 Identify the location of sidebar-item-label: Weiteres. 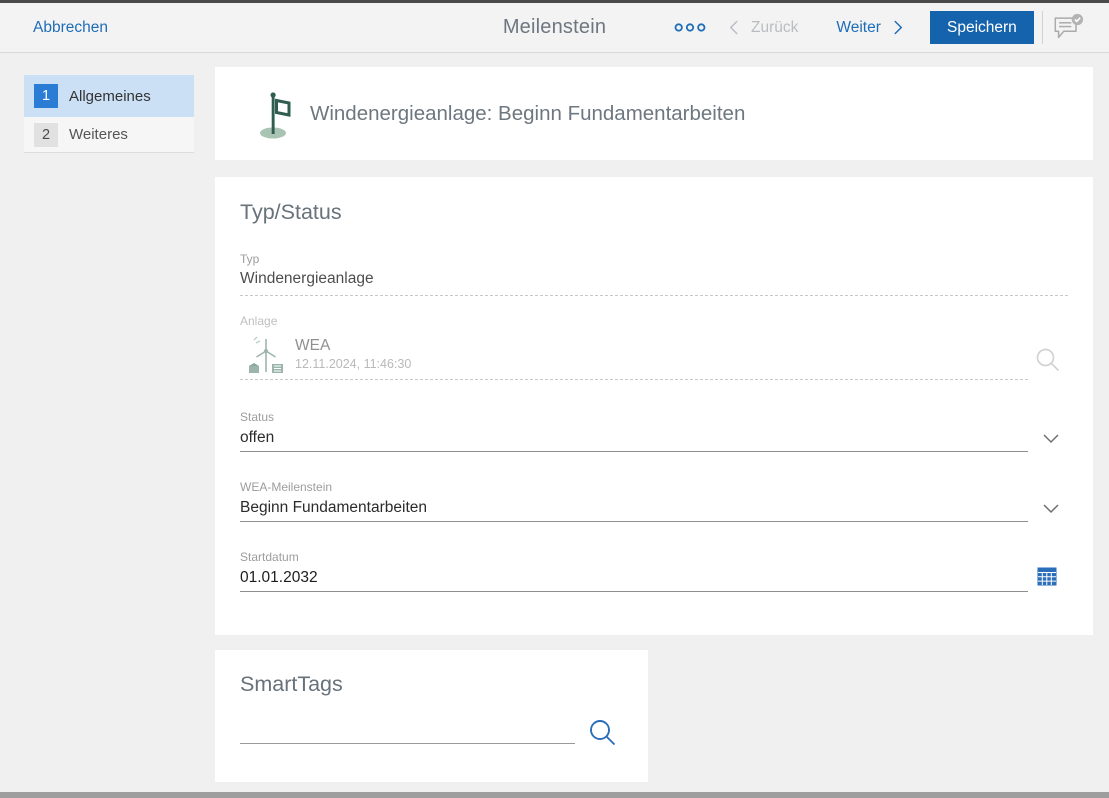
(98, 134).